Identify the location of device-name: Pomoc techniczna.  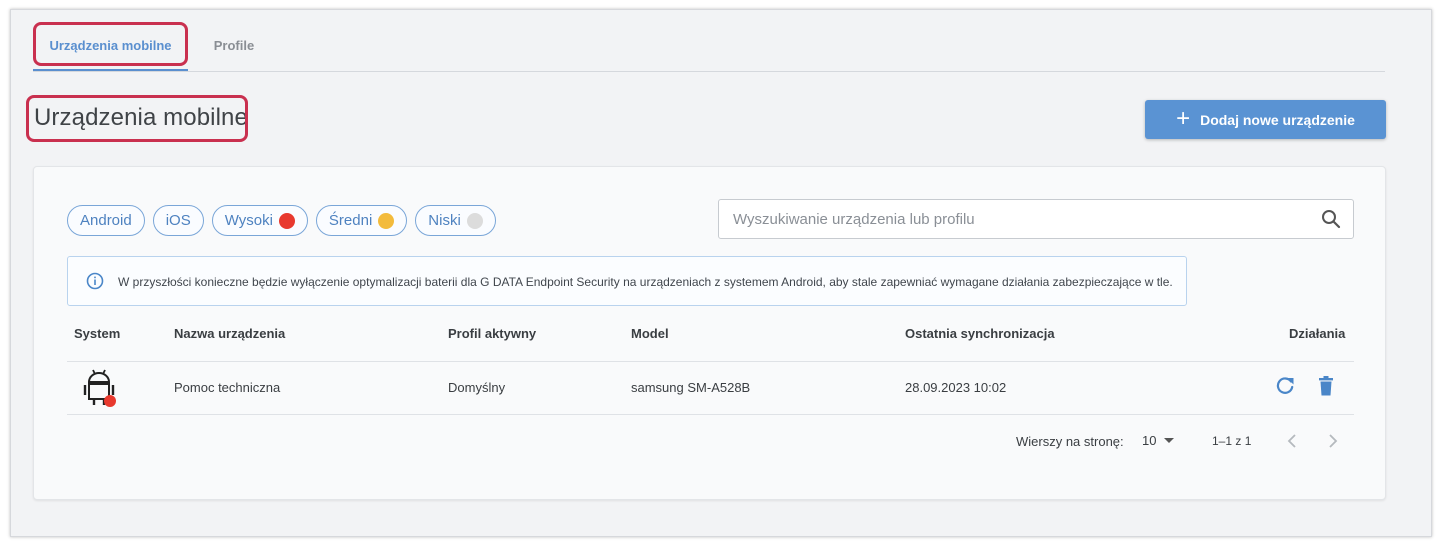
(227, 387).